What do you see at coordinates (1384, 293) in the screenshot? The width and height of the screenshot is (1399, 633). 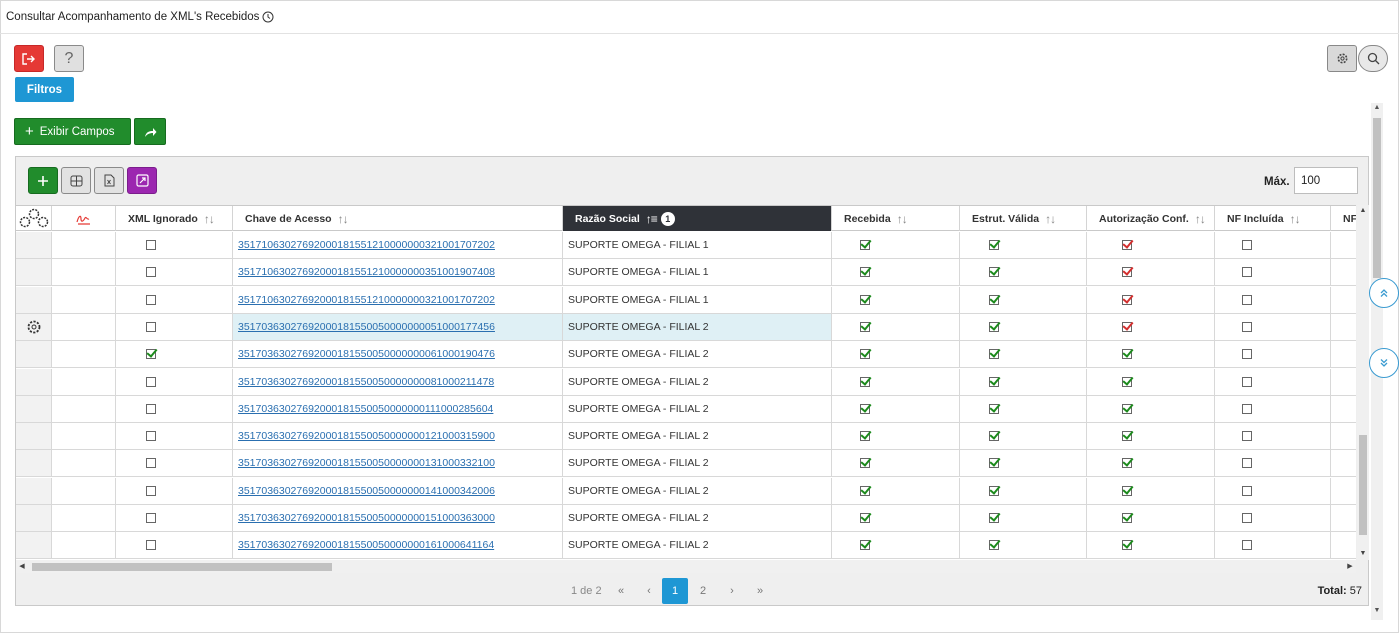 I see `scroll-top-button` at bounding box center [1384, 293].